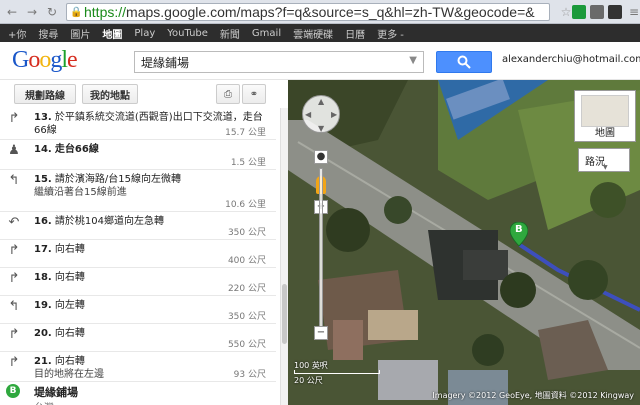 Image resolution: width=640 pixels, height=405 pixels. What do you see at coordinates (48, 33) in the screenshot?
I see `gbar-item-search: 搜尋` at bounding box center [48, 33].